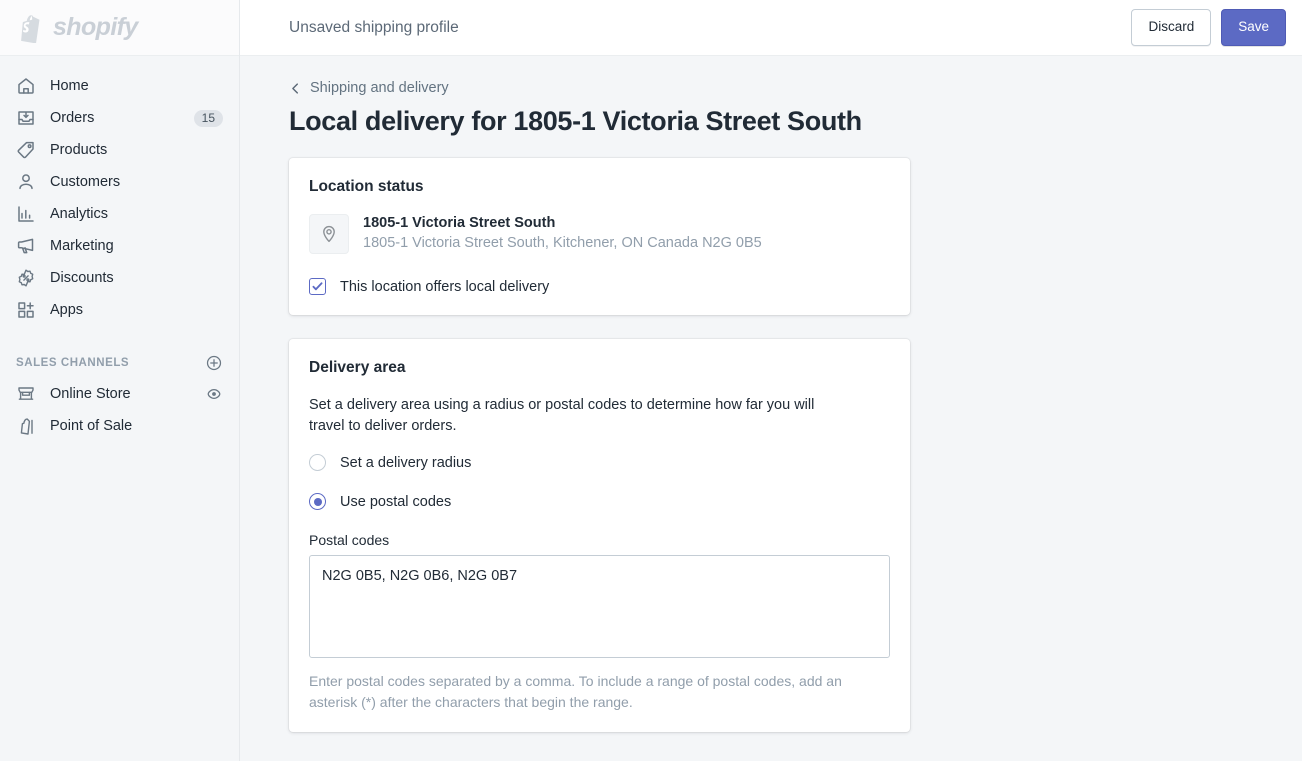 This screenshot has width=1302, height=761. I want to click on eye-icon, so click(214, 394).